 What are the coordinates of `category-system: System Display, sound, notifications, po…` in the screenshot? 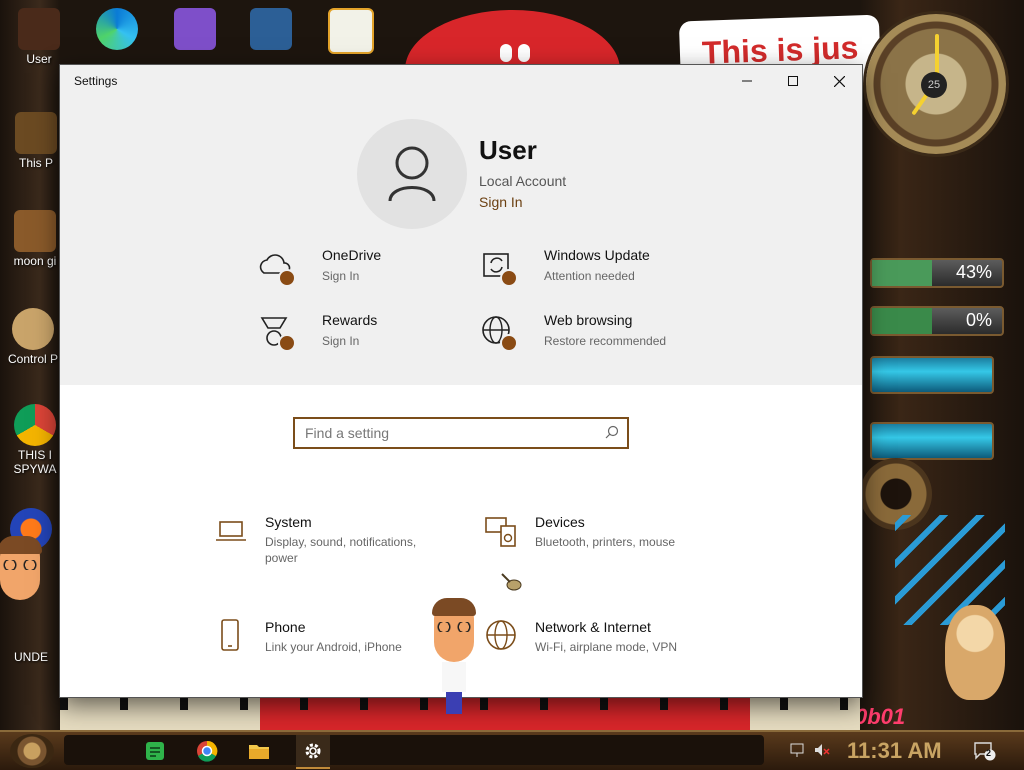 It's located at (330, 544).